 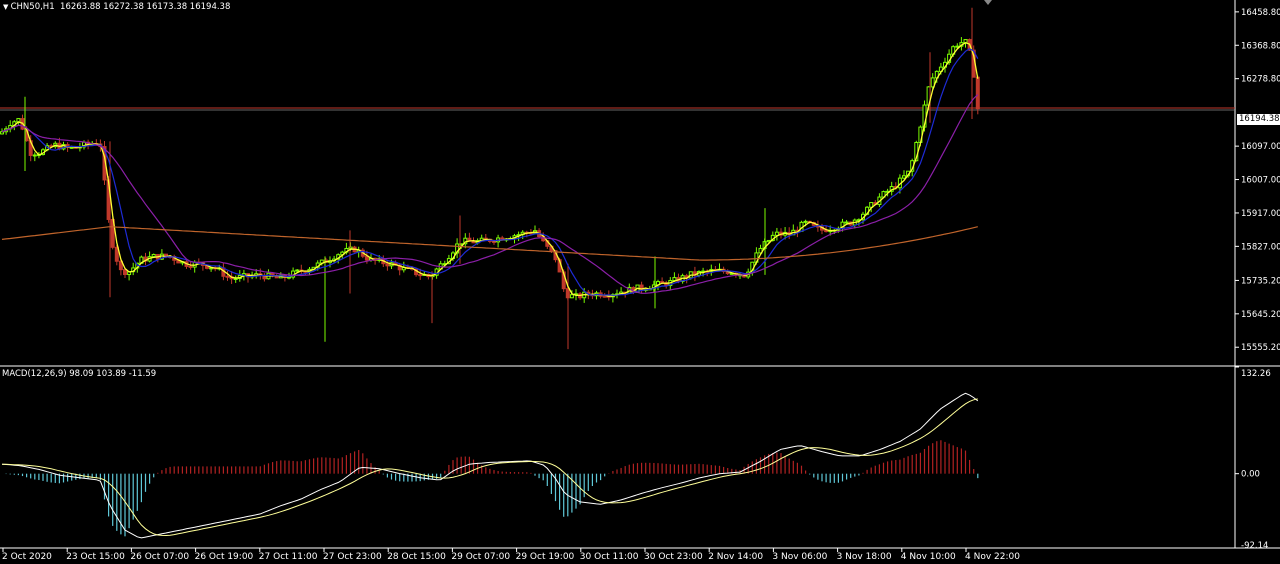 What do you see at coordinates (480, 557) in the screenshot?
I see `time-axis-label: 29 Oct 07:00` at bounding box center [480, 557].